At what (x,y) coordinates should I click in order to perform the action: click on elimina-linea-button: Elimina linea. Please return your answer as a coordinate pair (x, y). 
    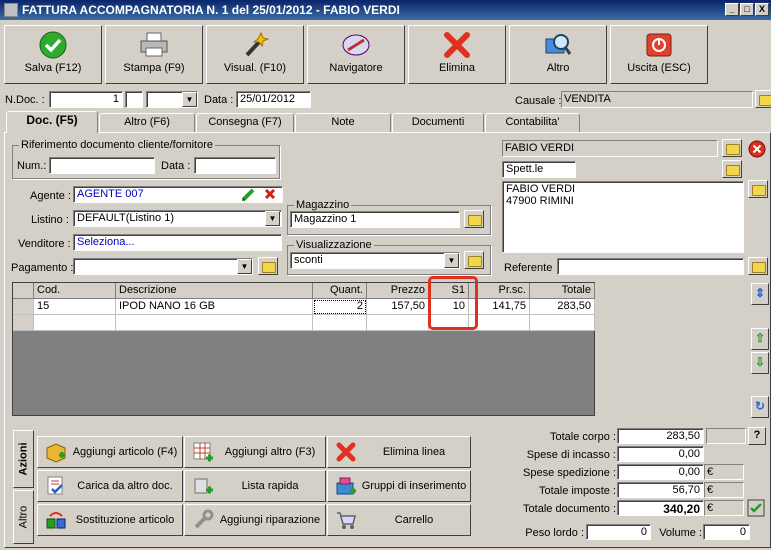
    Looking at the image, I should click on (399, 452).